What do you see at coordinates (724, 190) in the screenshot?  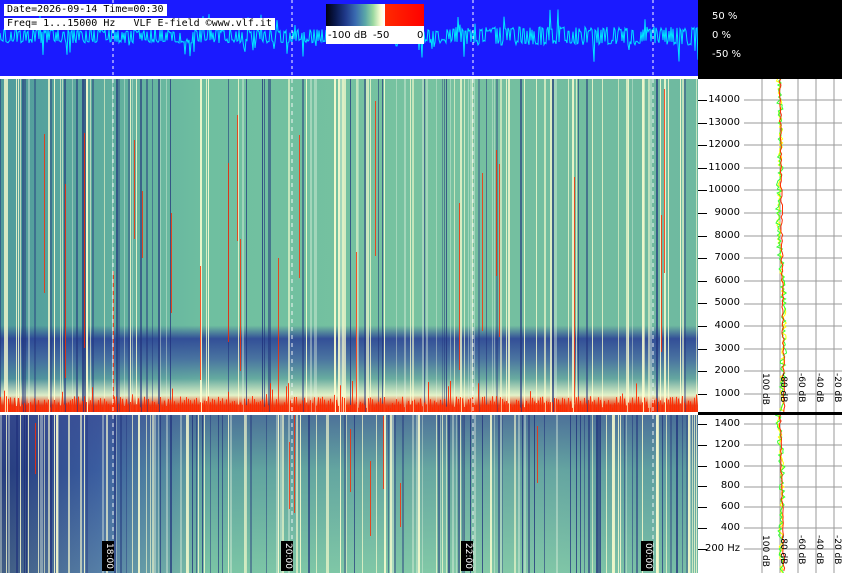 I see `freq-label: 10000` at bounding box center [724, 190].